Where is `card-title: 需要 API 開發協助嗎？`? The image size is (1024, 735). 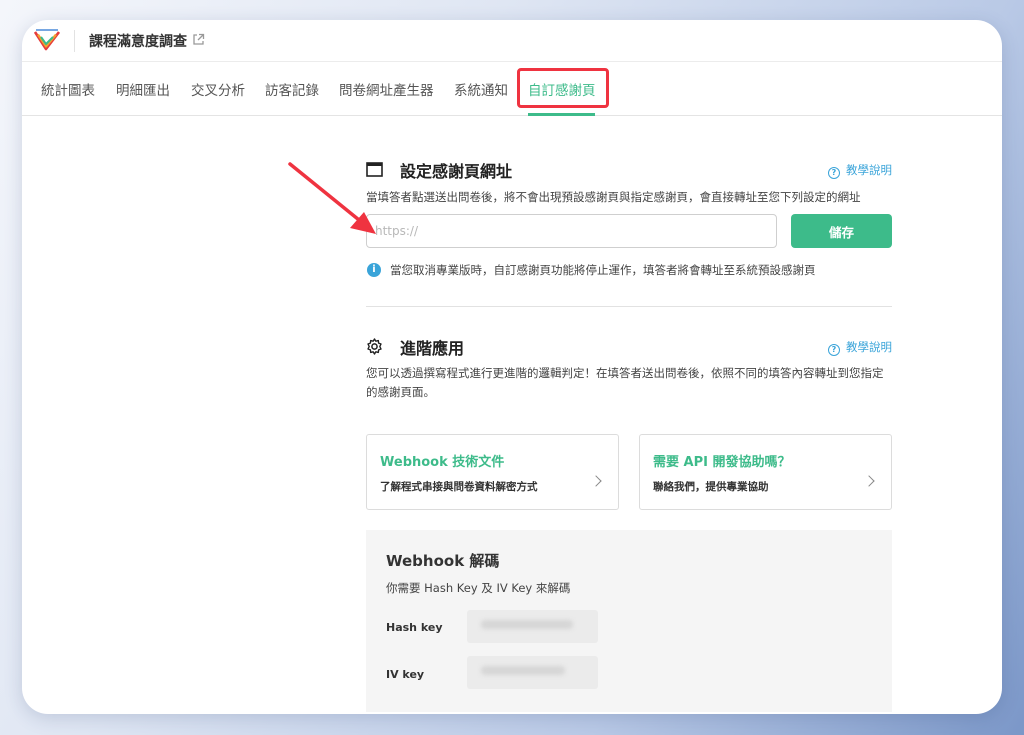 card-title: 需要 API 開發協助嗎？ is located at coordinates (722, 462).